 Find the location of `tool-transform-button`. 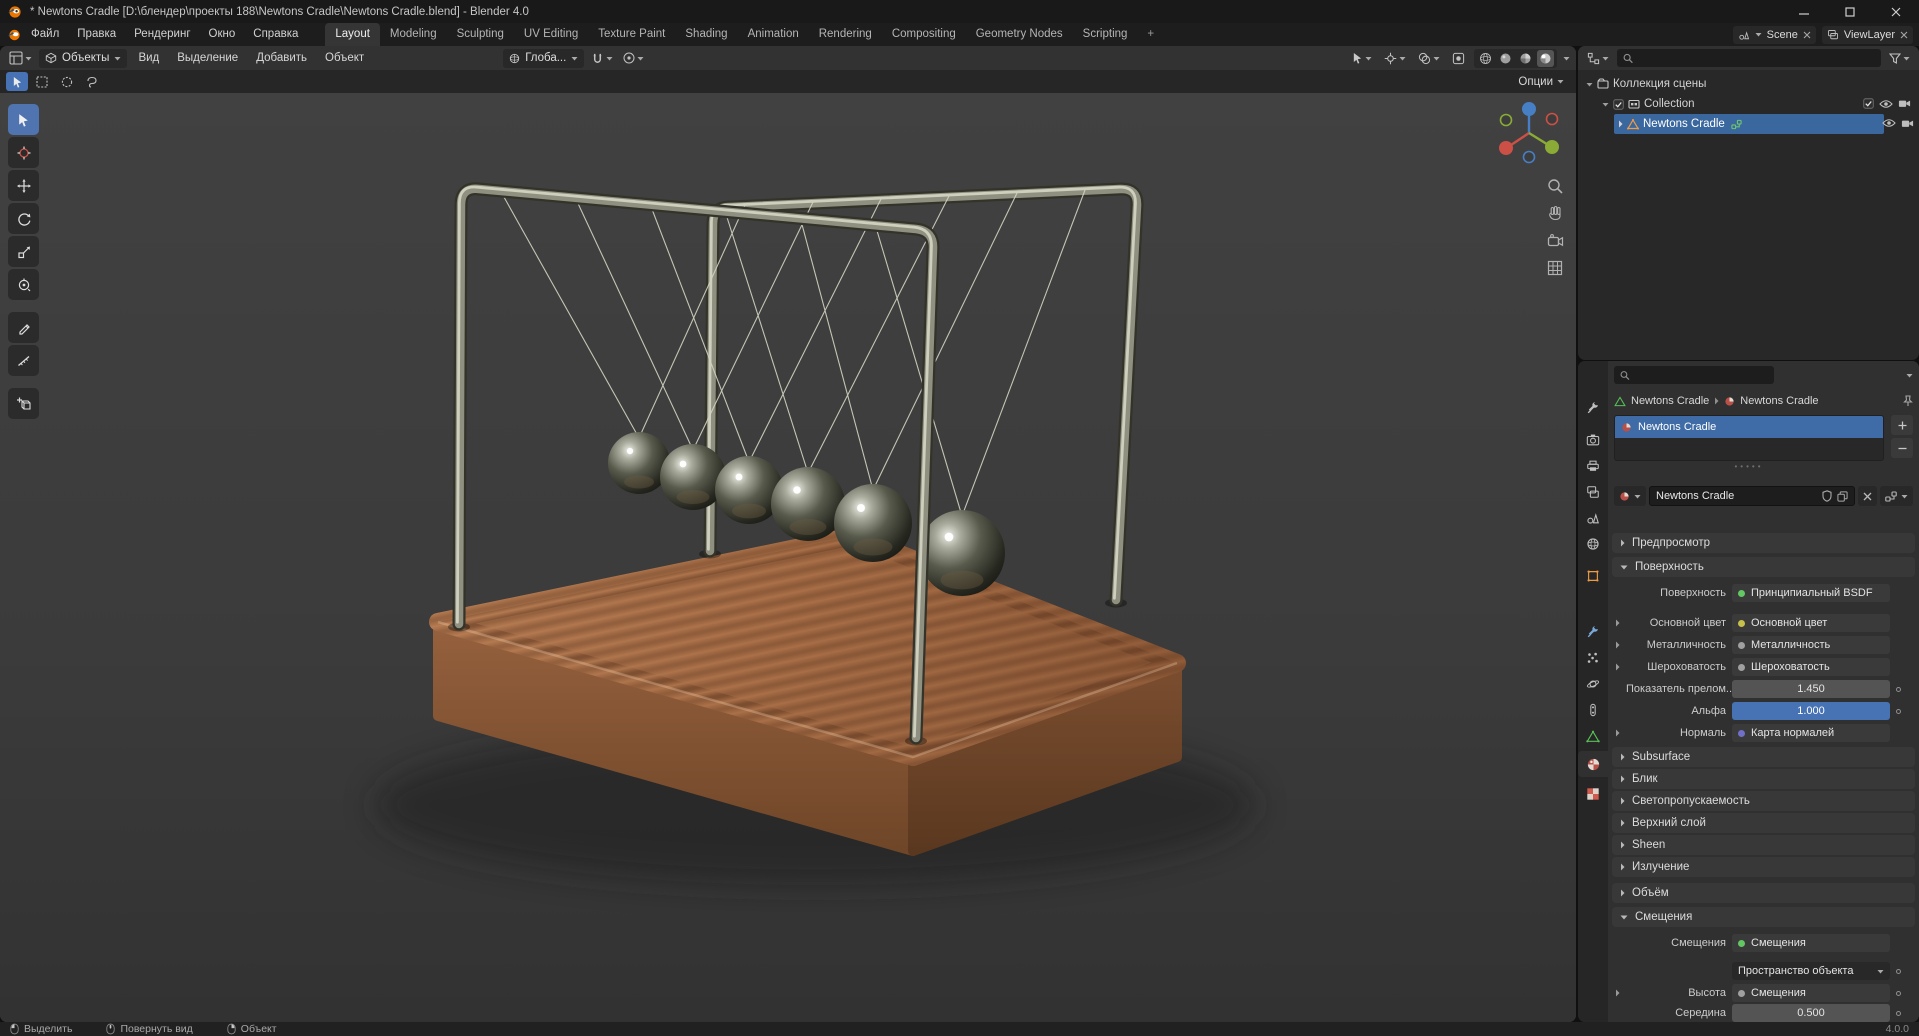

tool-transform-button is located at coordinates (23, 284).